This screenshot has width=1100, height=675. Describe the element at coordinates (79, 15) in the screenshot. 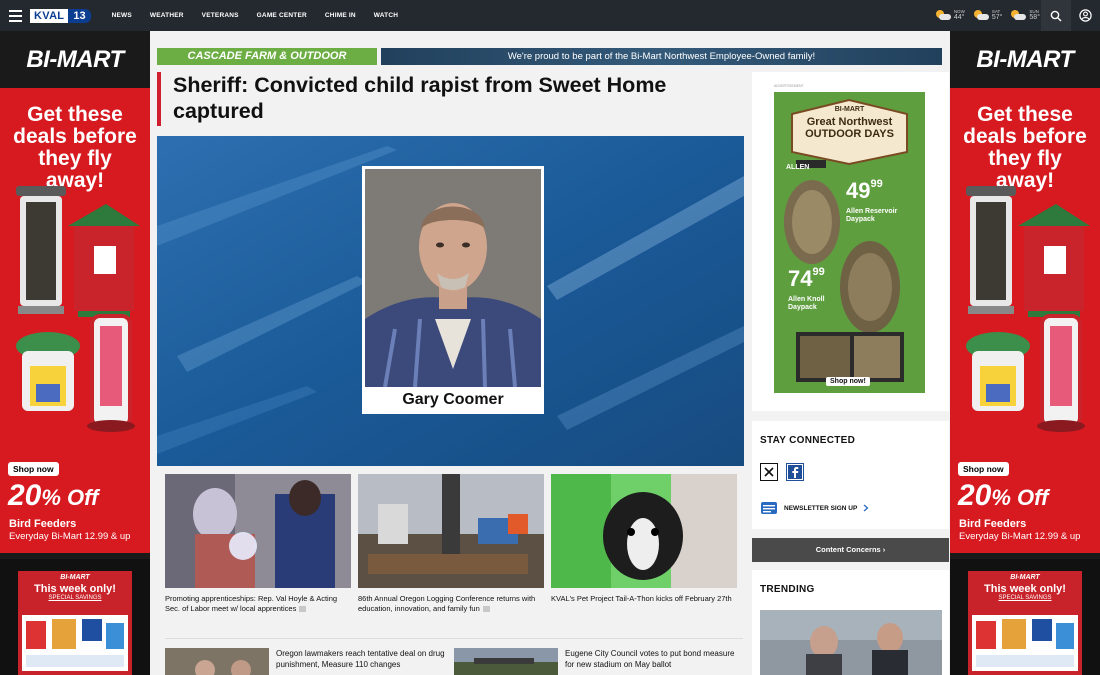

I see `logo-number: 13` at that location.